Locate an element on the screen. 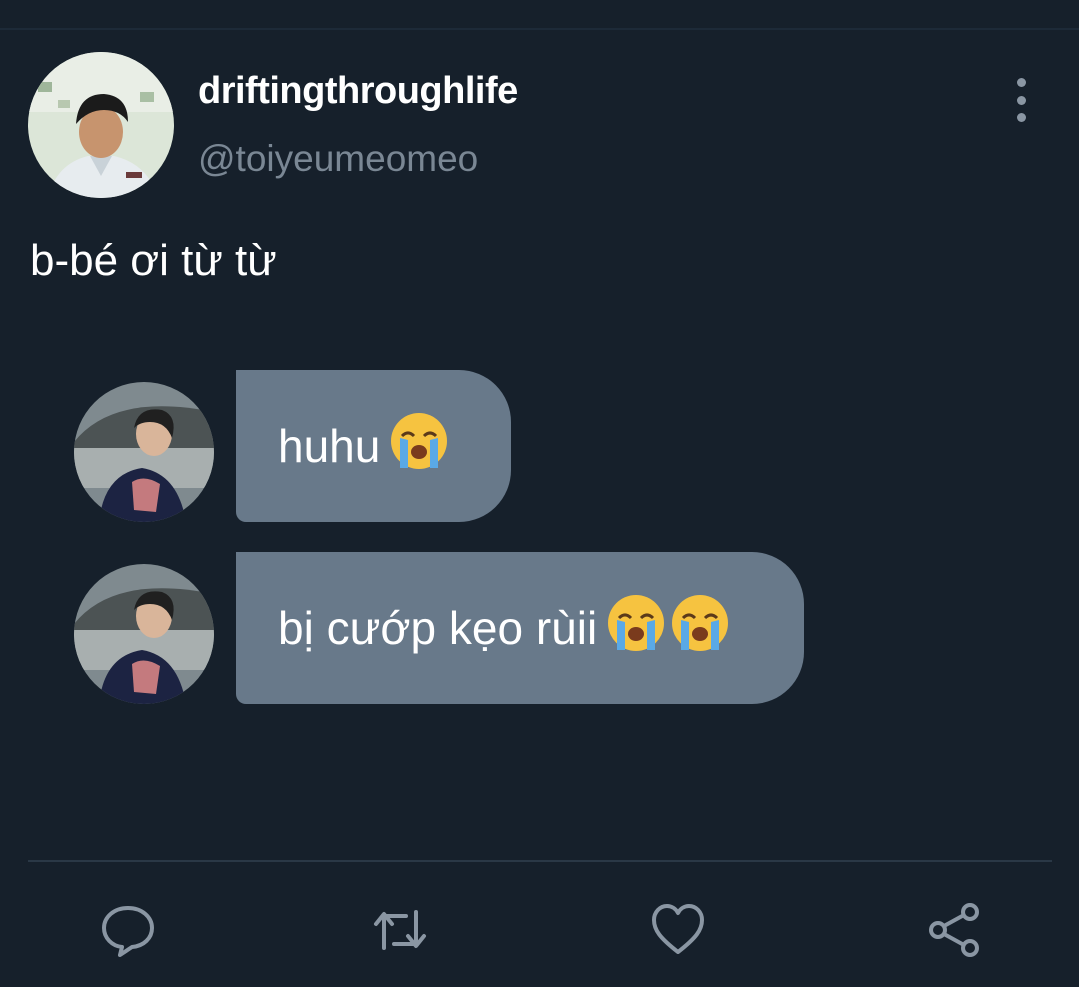  chat-bubble: huhu is located at coordinates (373, 446).